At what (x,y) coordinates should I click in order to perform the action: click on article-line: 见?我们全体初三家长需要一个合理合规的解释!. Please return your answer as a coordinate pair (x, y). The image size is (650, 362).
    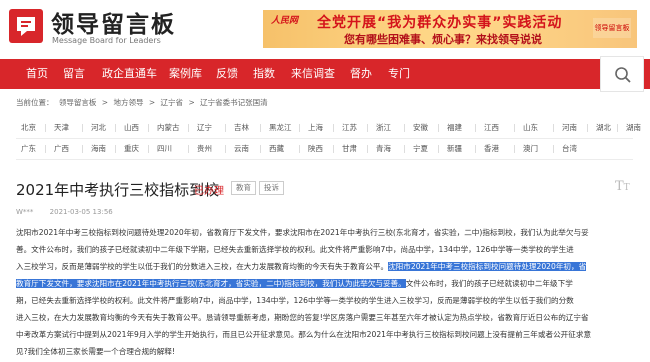
    Looking at the image, I should click on (326, 351).